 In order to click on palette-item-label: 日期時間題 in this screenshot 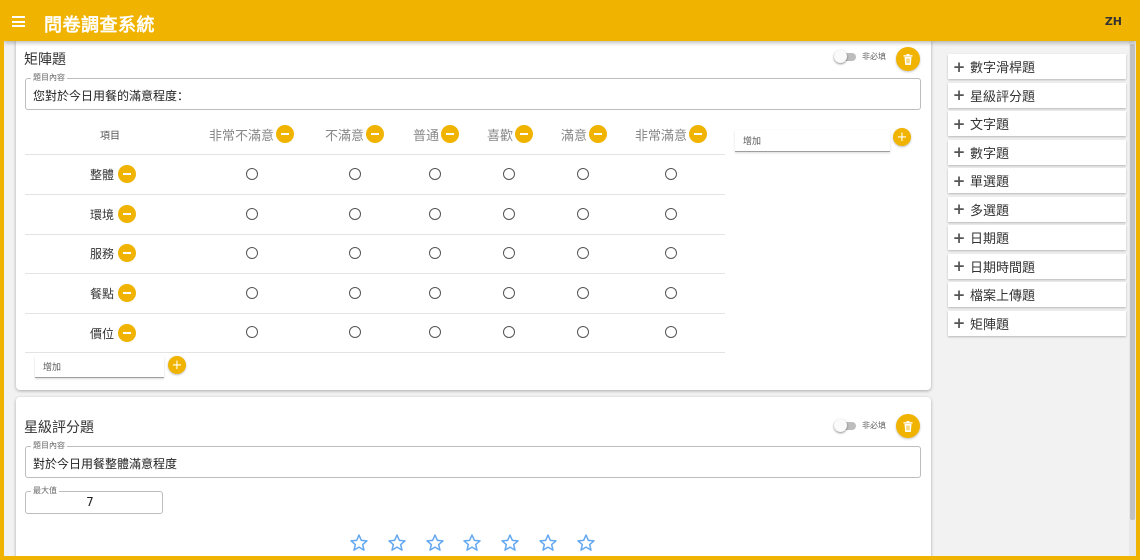, I will do `click(1003, 268)`.